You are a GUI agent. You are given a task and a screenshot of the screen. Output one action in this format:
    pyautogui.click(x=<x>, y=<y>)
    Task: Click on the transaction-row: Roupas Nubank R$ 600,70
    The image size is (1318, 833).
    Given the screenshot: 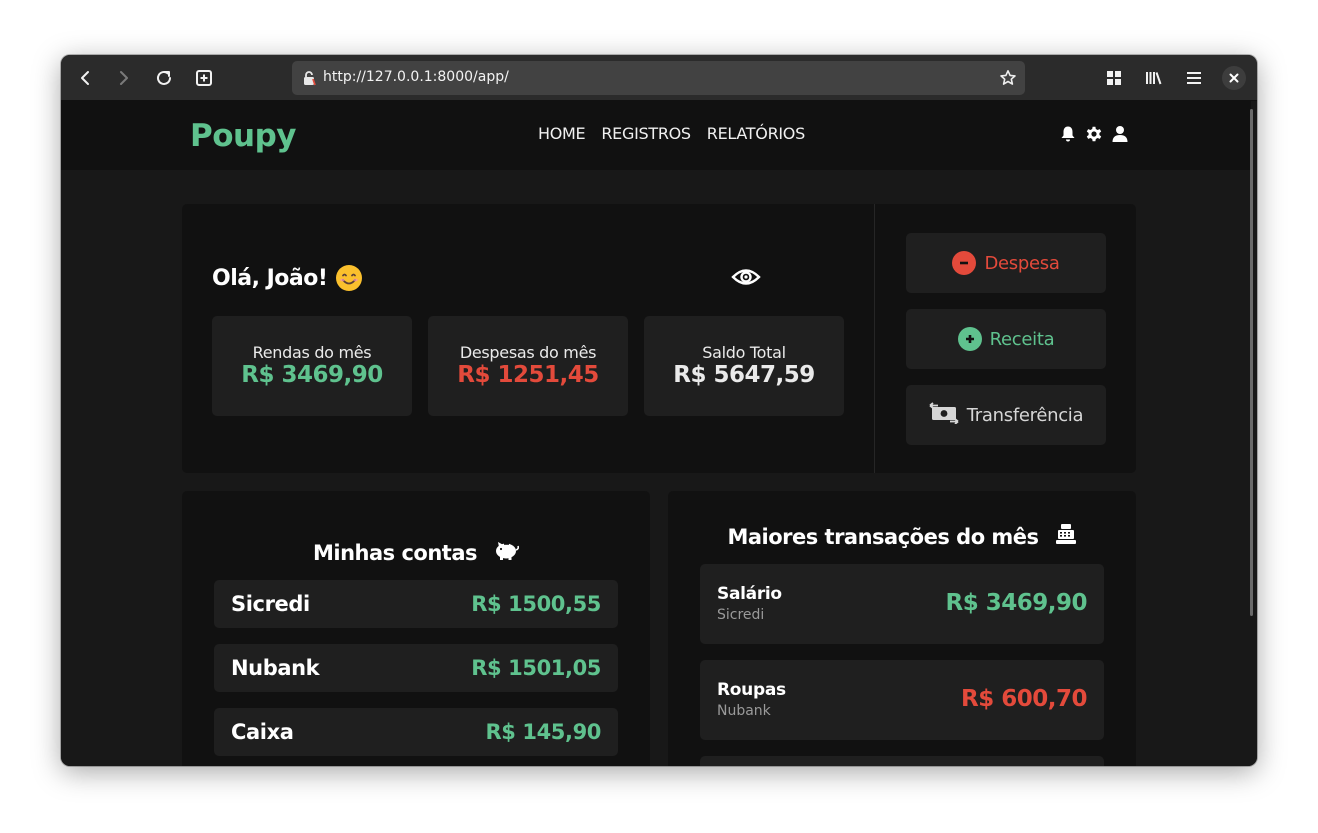 What is the action you would take?
    pyautogui.click(x=902, y=700)
    